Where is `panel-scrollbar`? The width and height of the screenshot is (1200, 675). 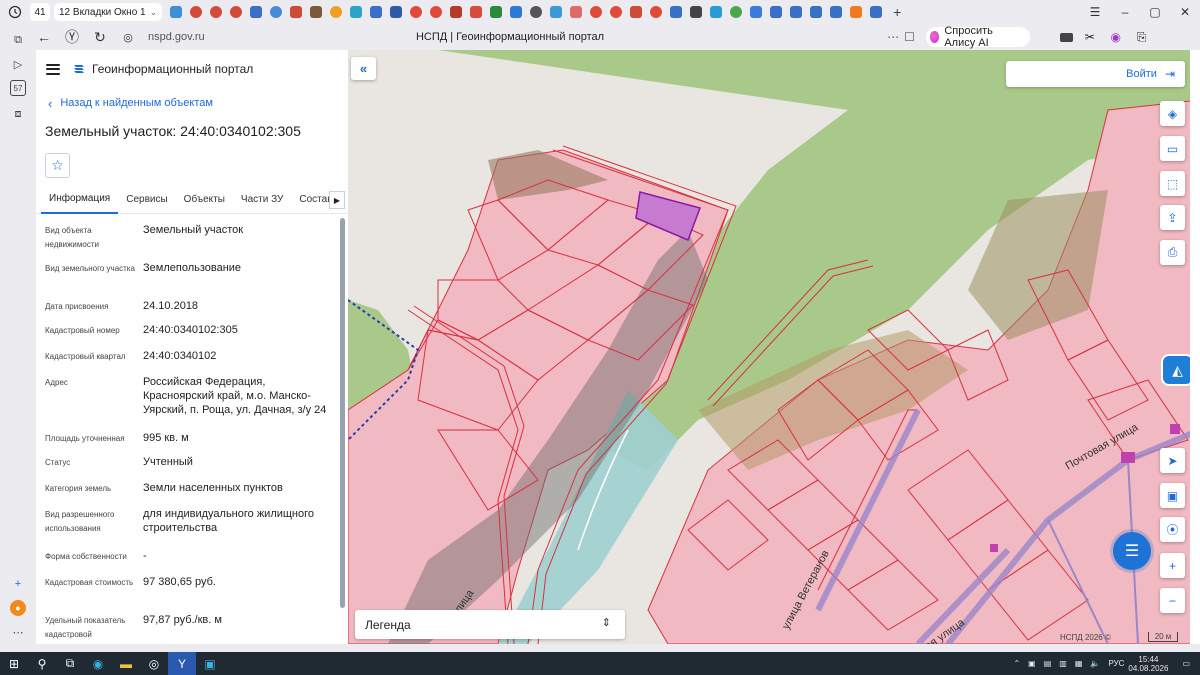
panel-scrollbar is located at coordinates (342, 431).